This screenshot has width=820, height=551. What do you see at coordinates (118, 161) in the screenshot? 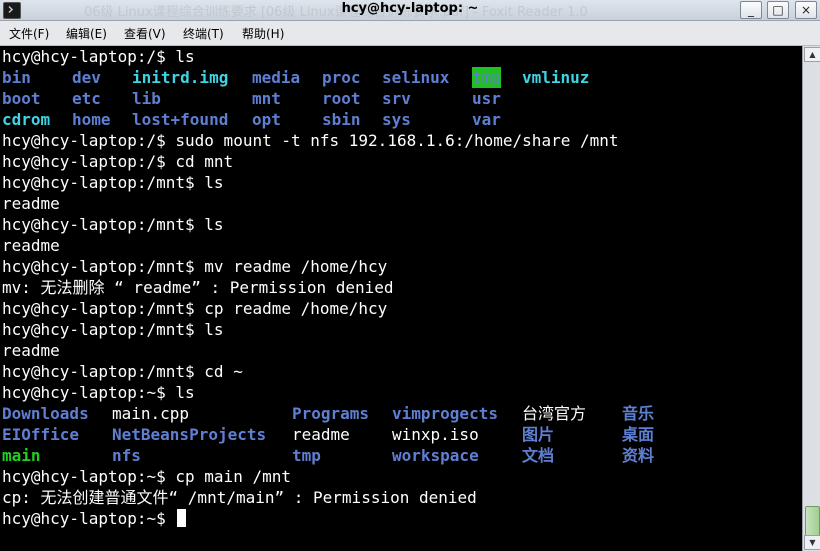
I see `terminal-text: hcy@hcy-laptop:/$ cd mnt` at bounding box center [118, 161].